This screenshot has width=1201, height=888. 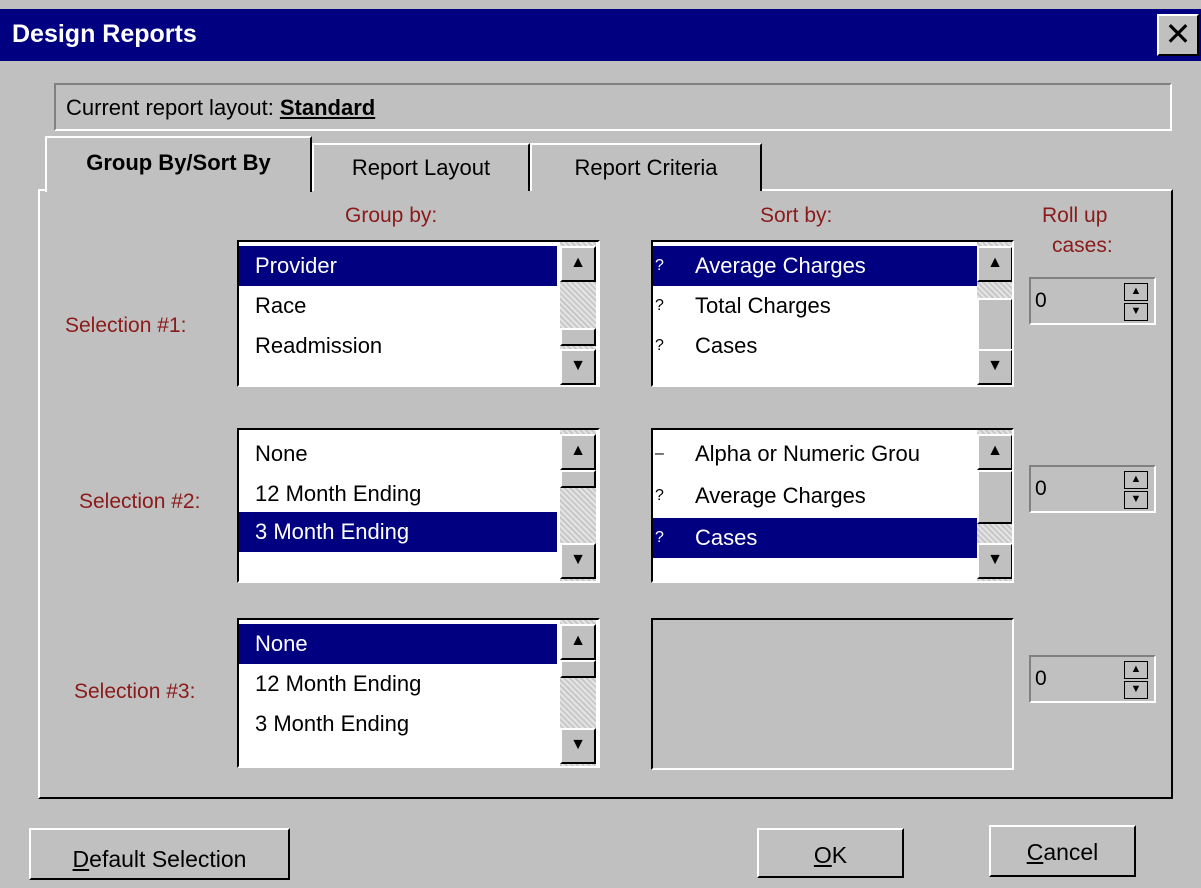 What do you see at coordinates (1092, 679) in the screenshot?
I see `roll-up-spinner-3: 0 ▲ ▼` at bounding box center [1092, 679].